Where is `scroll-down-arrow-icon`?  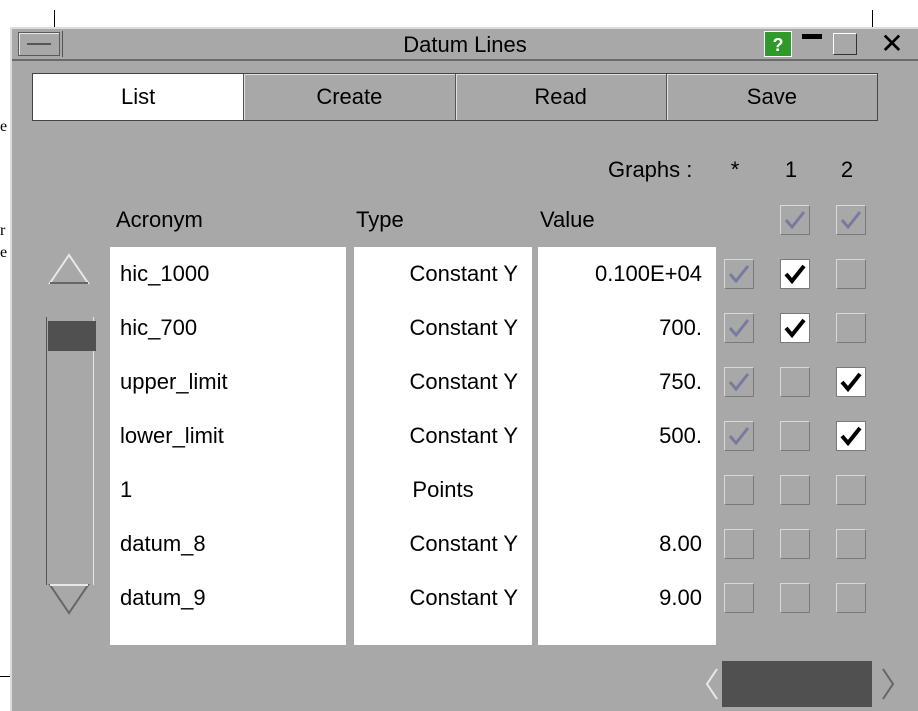 scroll-down-arrow-icon is located at coordinates (69, 600).